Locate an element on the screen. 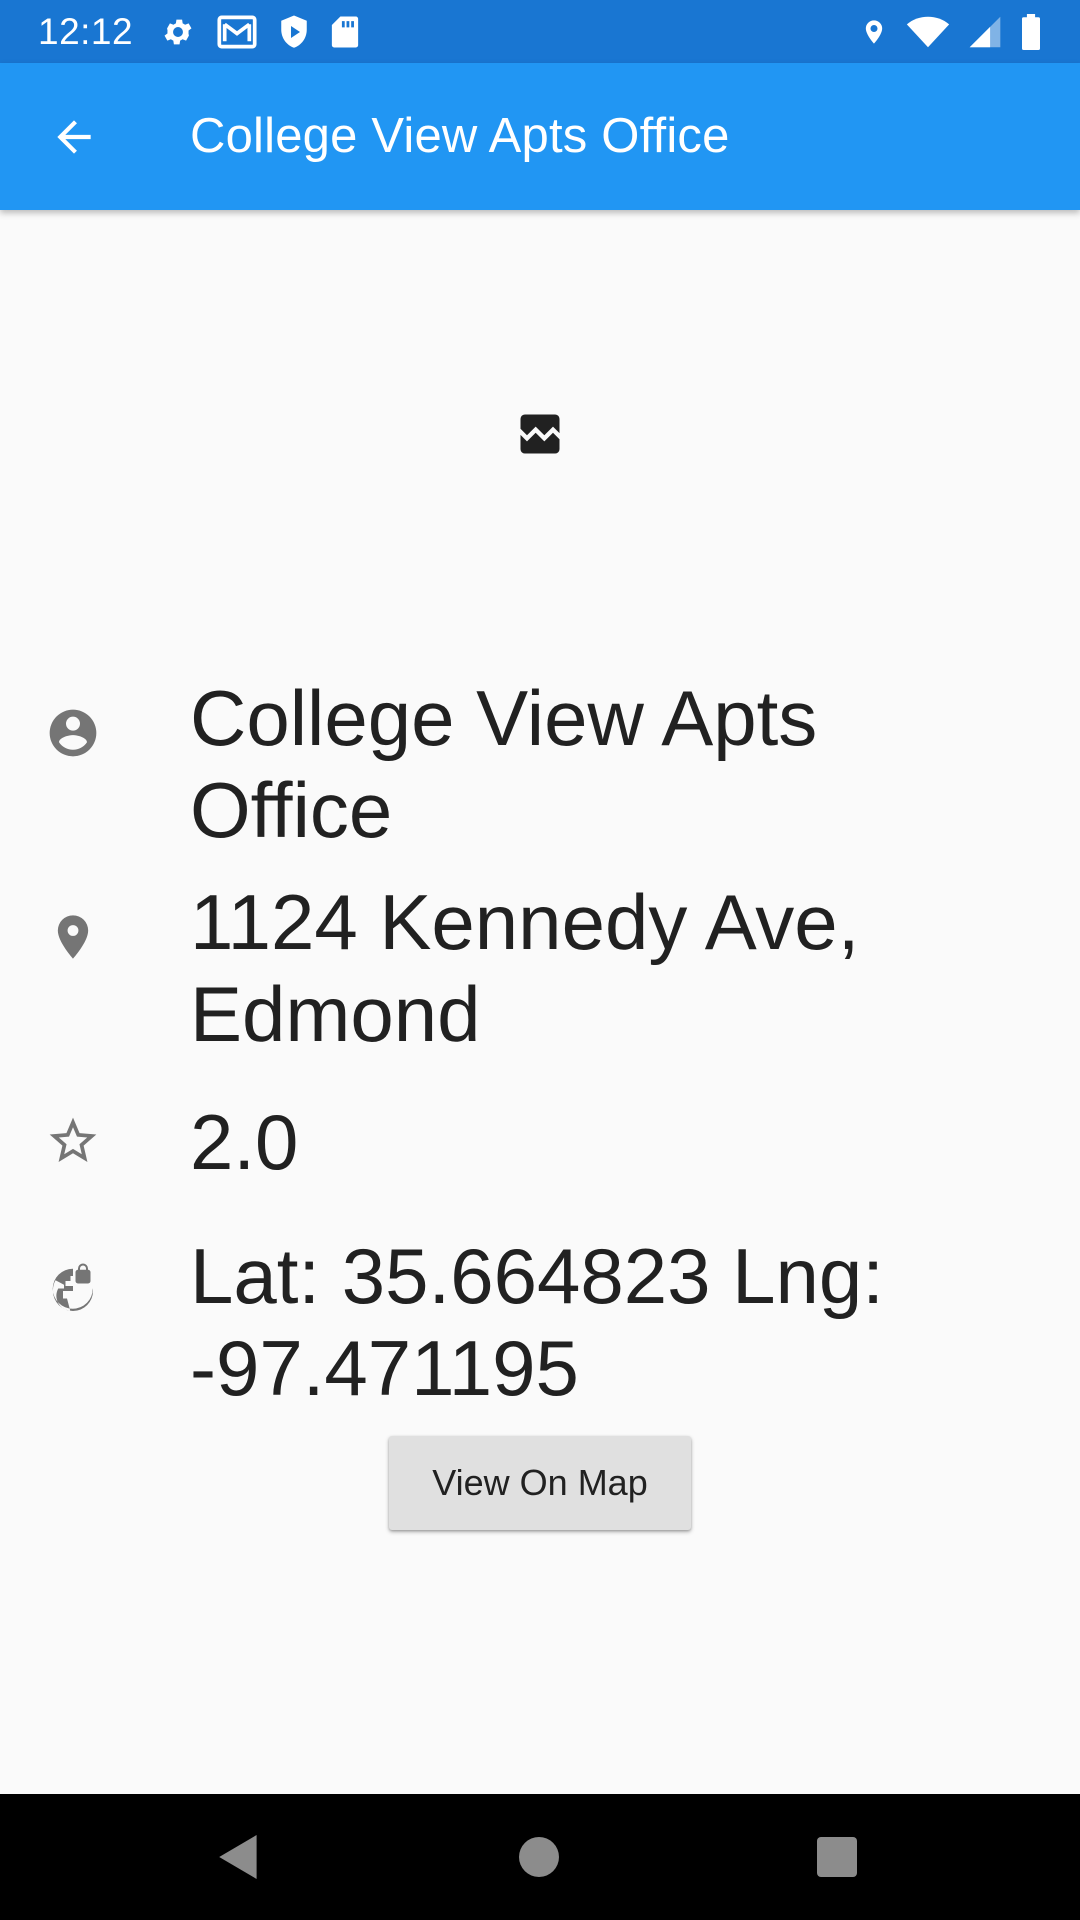  shield-icon is located at coordinates (294, 32).